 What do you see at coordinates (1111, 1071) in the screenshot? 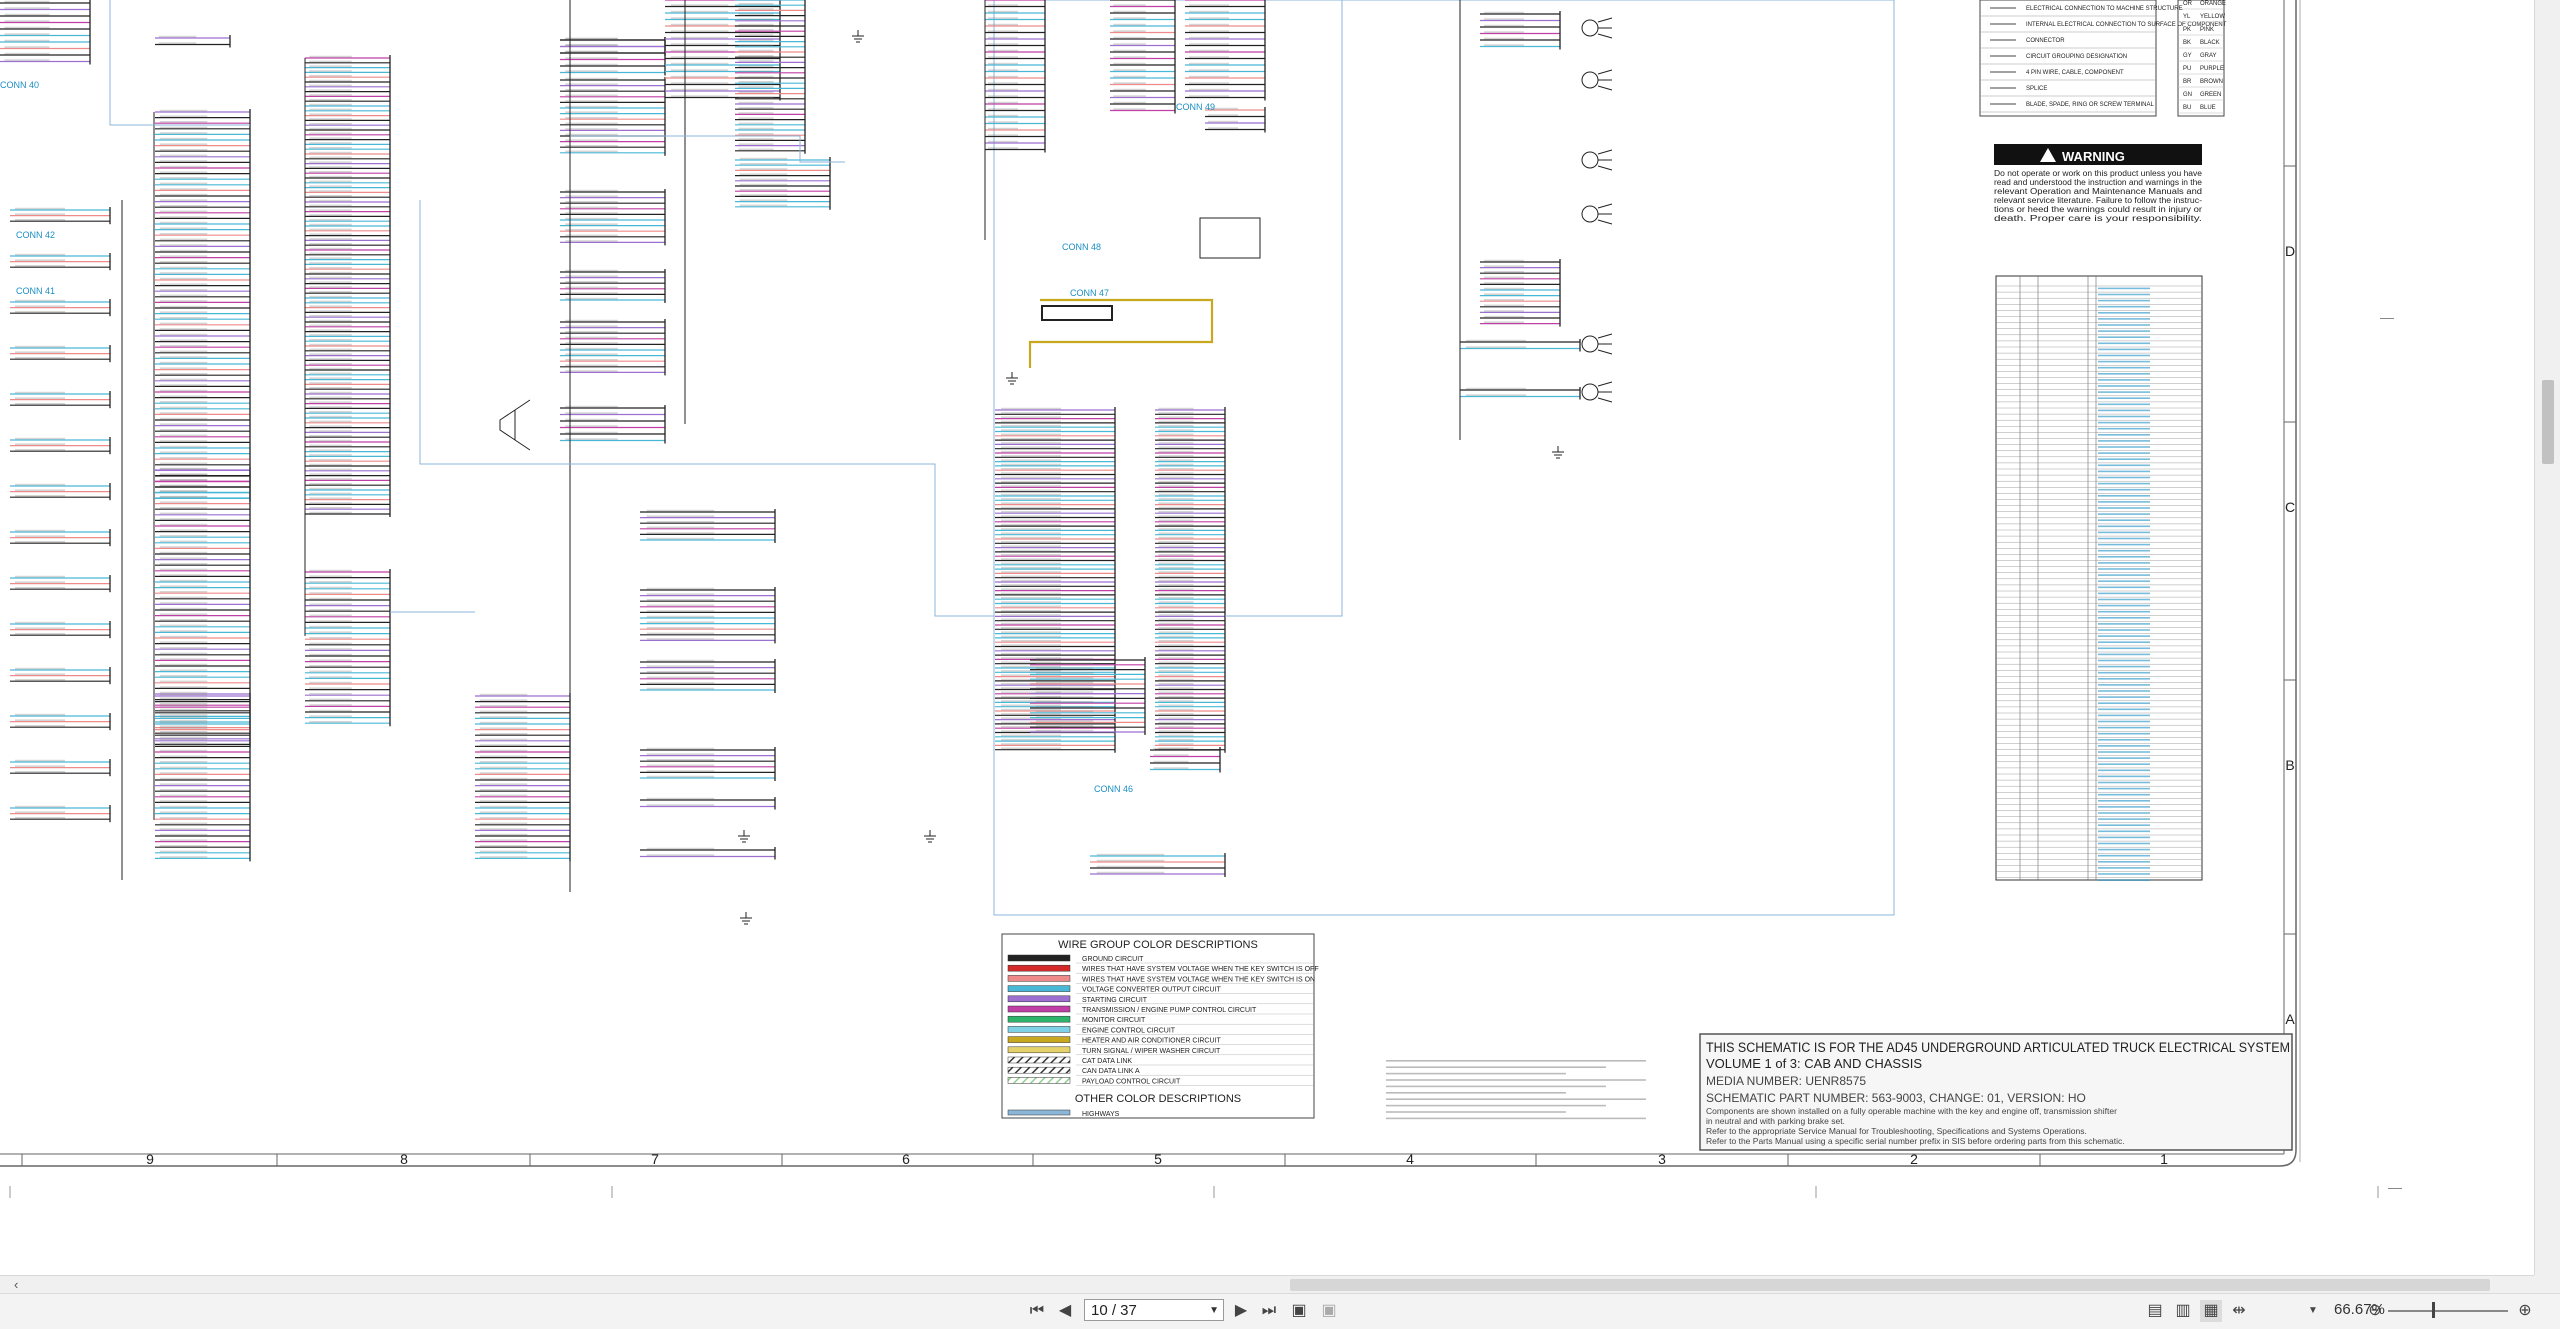
I see `wire-group-label: CAN DATA LINK A` at bounding box center [1111, 1071].